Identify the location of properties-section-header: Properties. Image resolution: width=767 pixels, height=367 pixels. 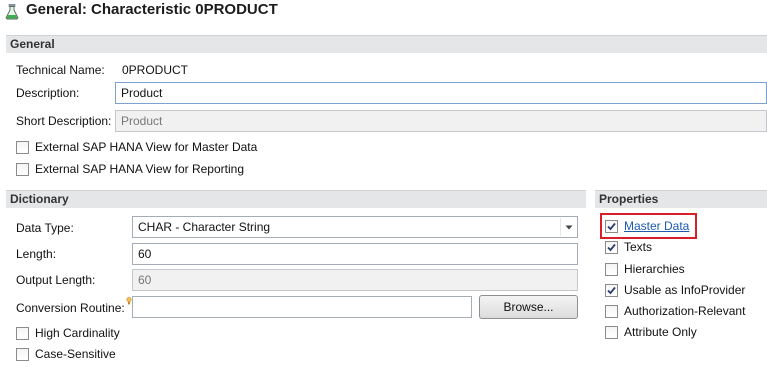
(681, 199).